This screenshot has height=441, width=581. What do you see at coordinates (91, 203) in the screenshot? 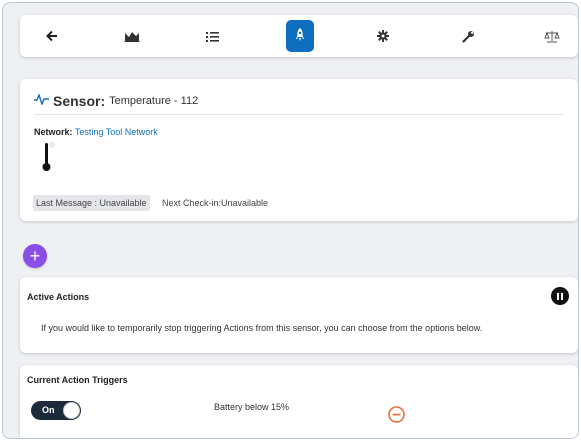
I see `last-message-badge: Last Message : Unavailable` at bounding box center [91, 203].